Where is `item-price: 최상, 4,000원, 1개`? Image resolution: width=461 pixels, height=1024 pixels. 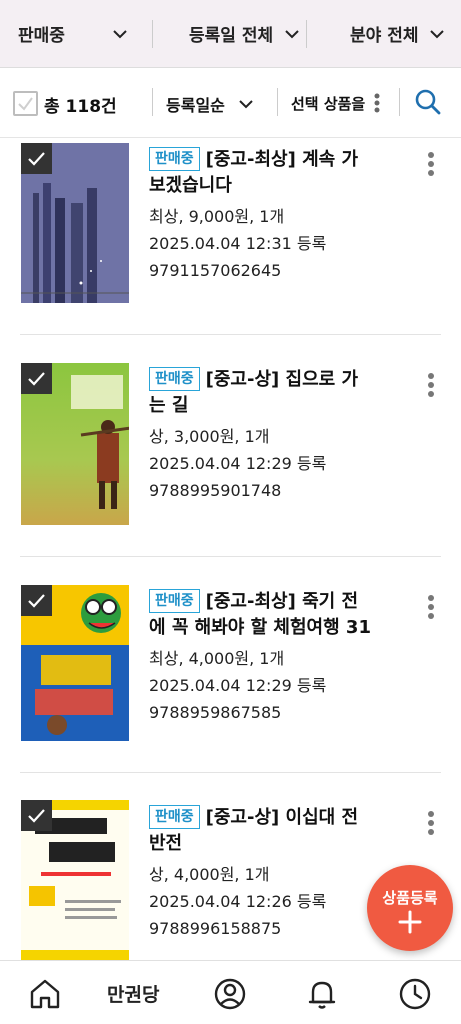 item-price: 최상, 4,000원, 1개 is located at coordinates (217, 658).